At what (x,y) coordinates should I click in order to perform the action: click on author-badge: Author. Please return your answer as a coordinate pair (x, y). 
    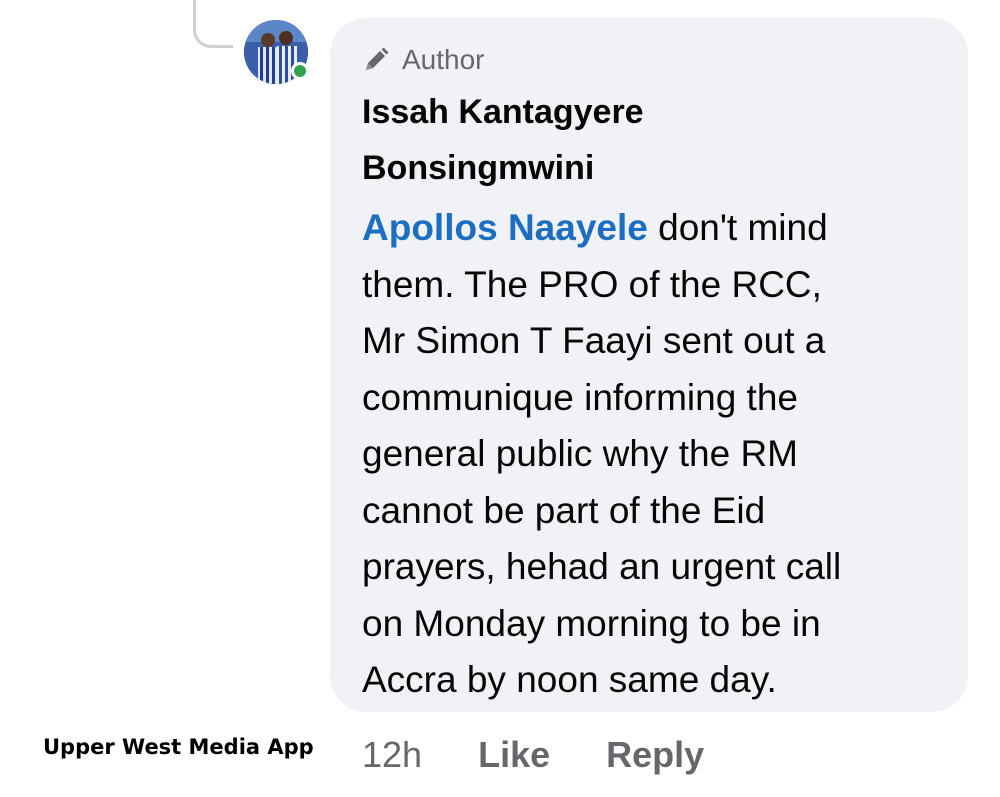
    Looking at the image, I should click on (648, 60).